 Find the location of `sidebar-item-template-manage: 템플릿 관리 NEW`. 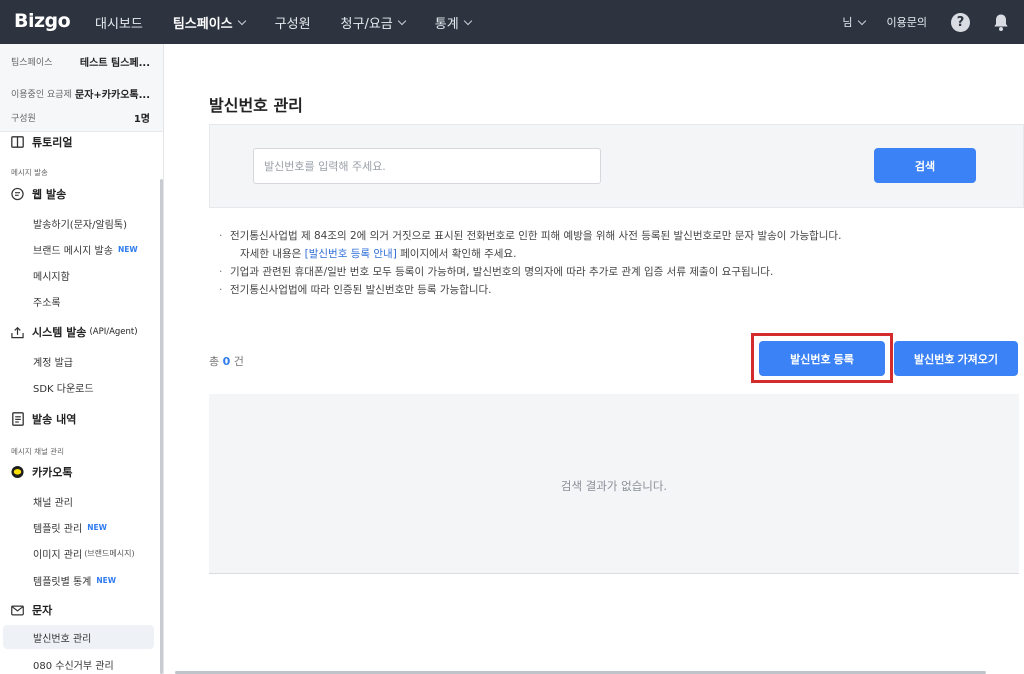

sidebar-item-template-manage: 템플릿 관리 NEW is located at coordinates (70, 527).